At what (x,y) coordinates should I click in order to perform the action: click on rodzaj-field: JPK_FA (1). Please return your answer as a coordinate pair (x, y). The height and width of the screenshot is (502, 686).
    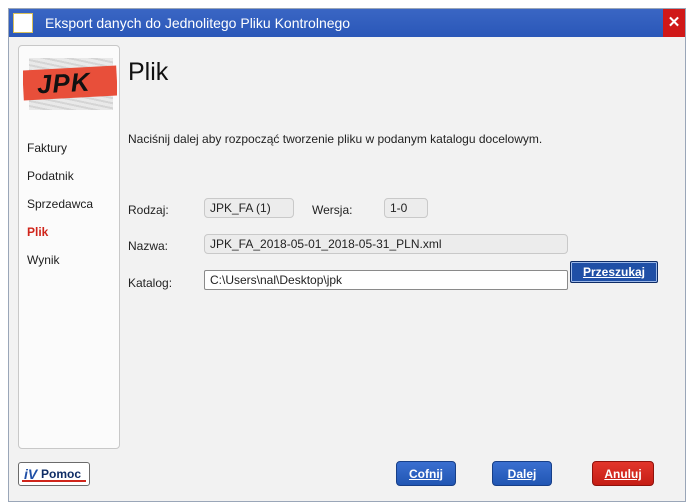
    Looking at the image, I should click on (249, 208).